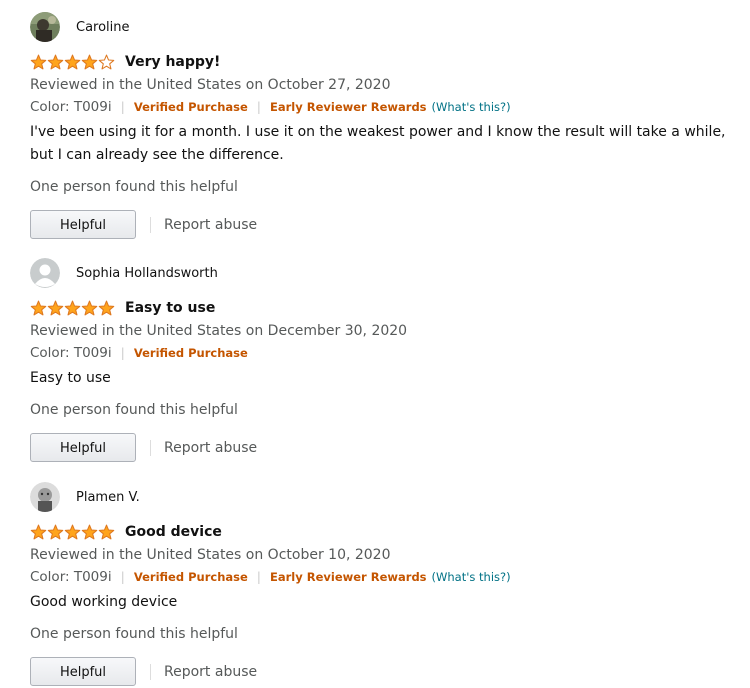 Image resolution: width=750 pixels, height=688 pixels. What do you see at coordinates (103, 27) in the screenshot?
I see `reviewer-name: Caroline` at bounding box center [103, 27].